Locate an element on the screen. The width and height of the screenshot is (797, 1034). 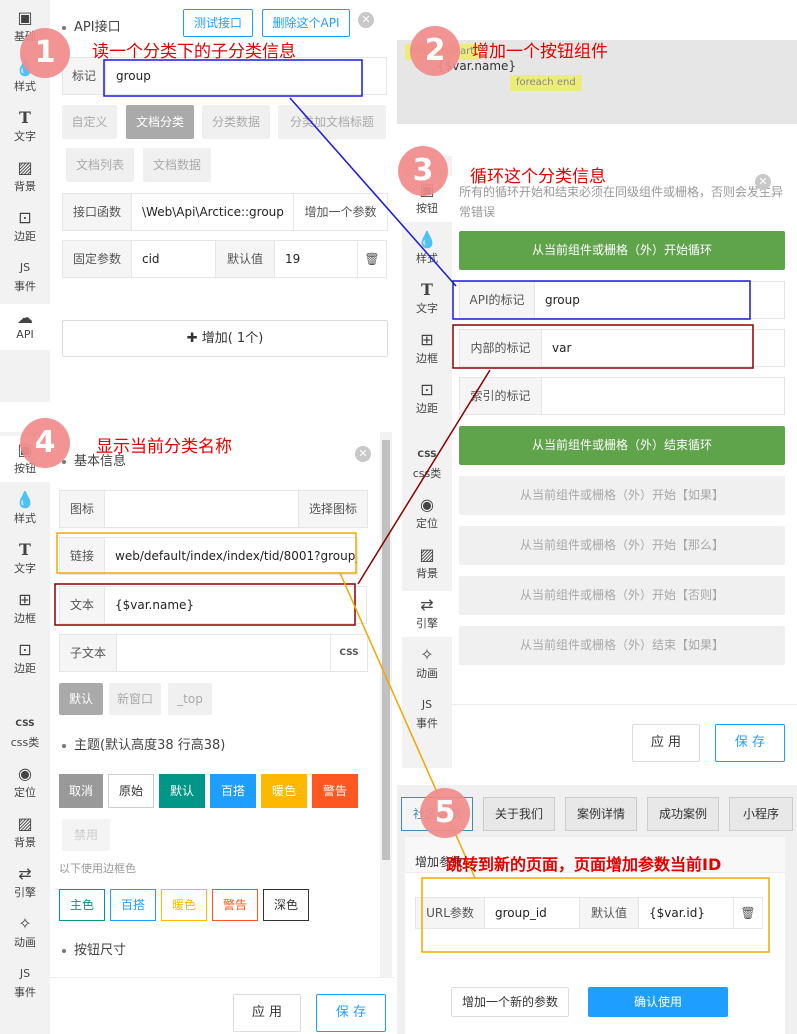
if-end-button: 从当前组件或栅格（外）结束【如果】 is located at coordinates (622, 645).